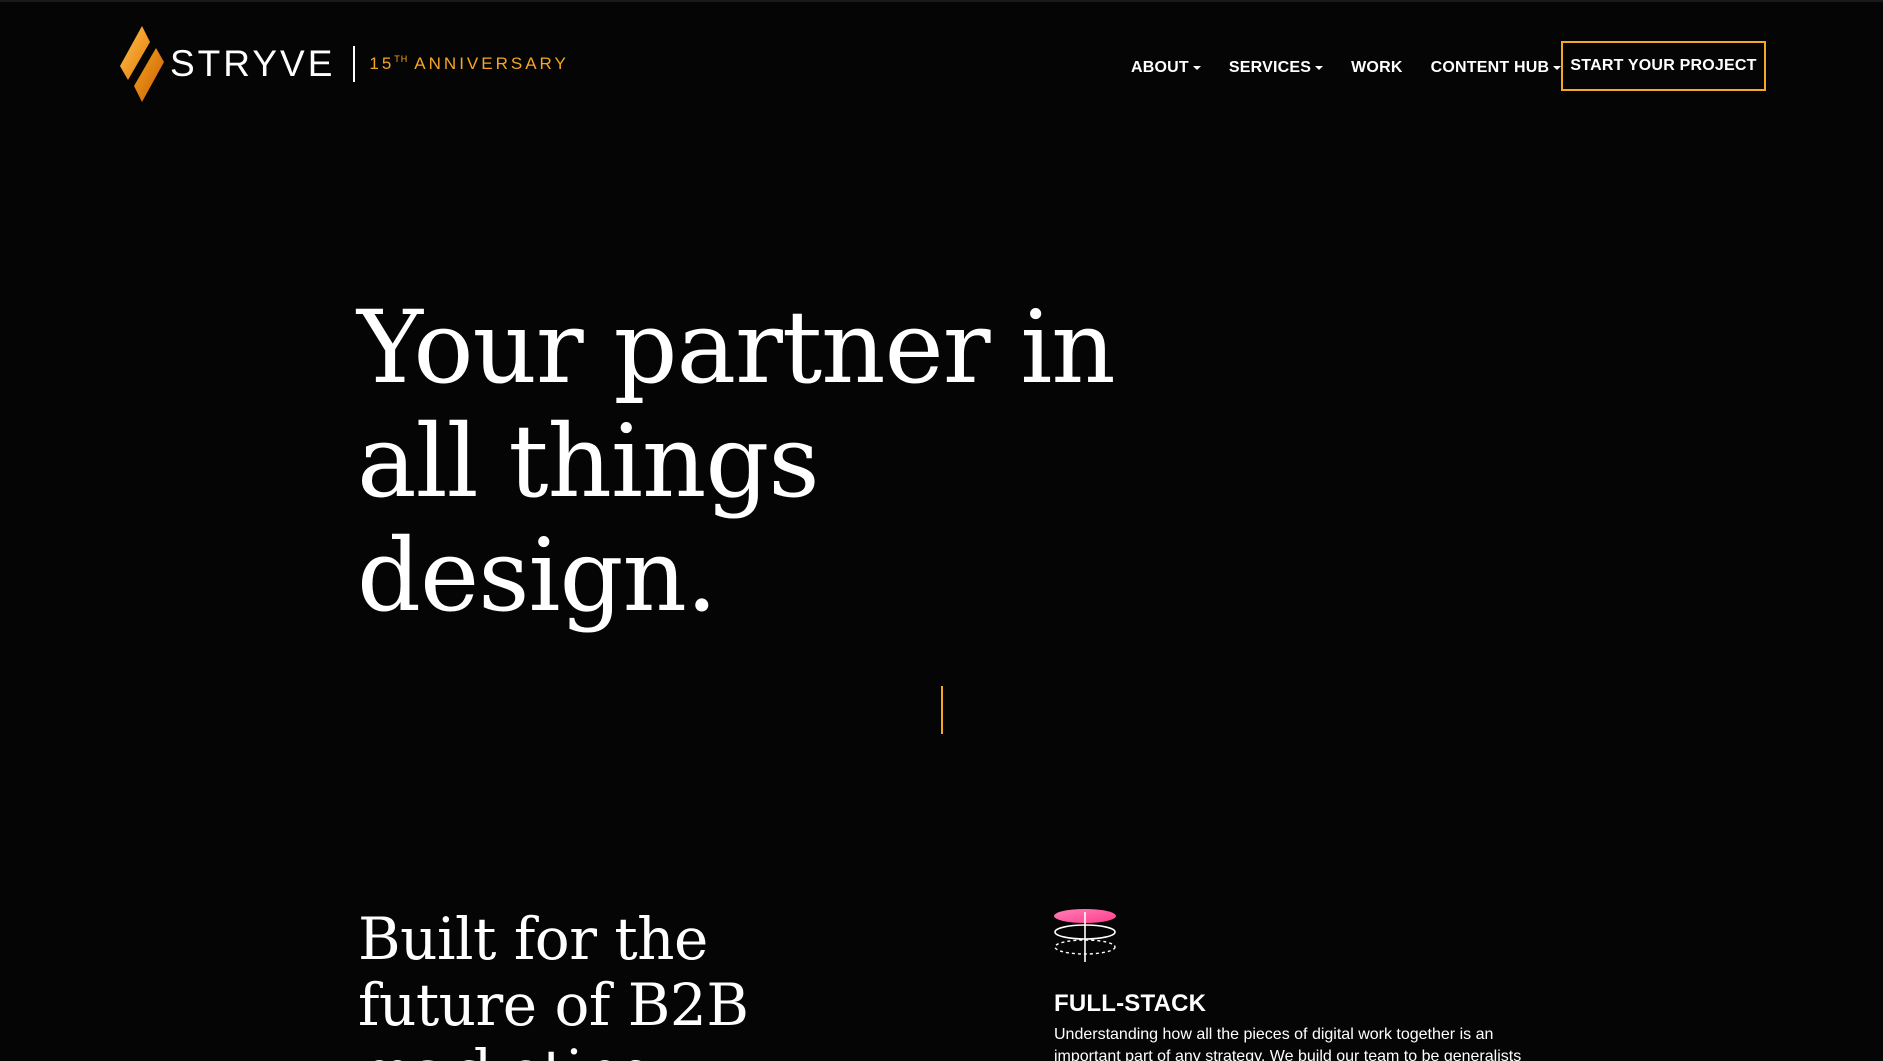 The image size is (1883, 1061). Describe the element at coordinates (553, 1005) in the screenshot. I see `section-title-line: future of B2B` at that location.